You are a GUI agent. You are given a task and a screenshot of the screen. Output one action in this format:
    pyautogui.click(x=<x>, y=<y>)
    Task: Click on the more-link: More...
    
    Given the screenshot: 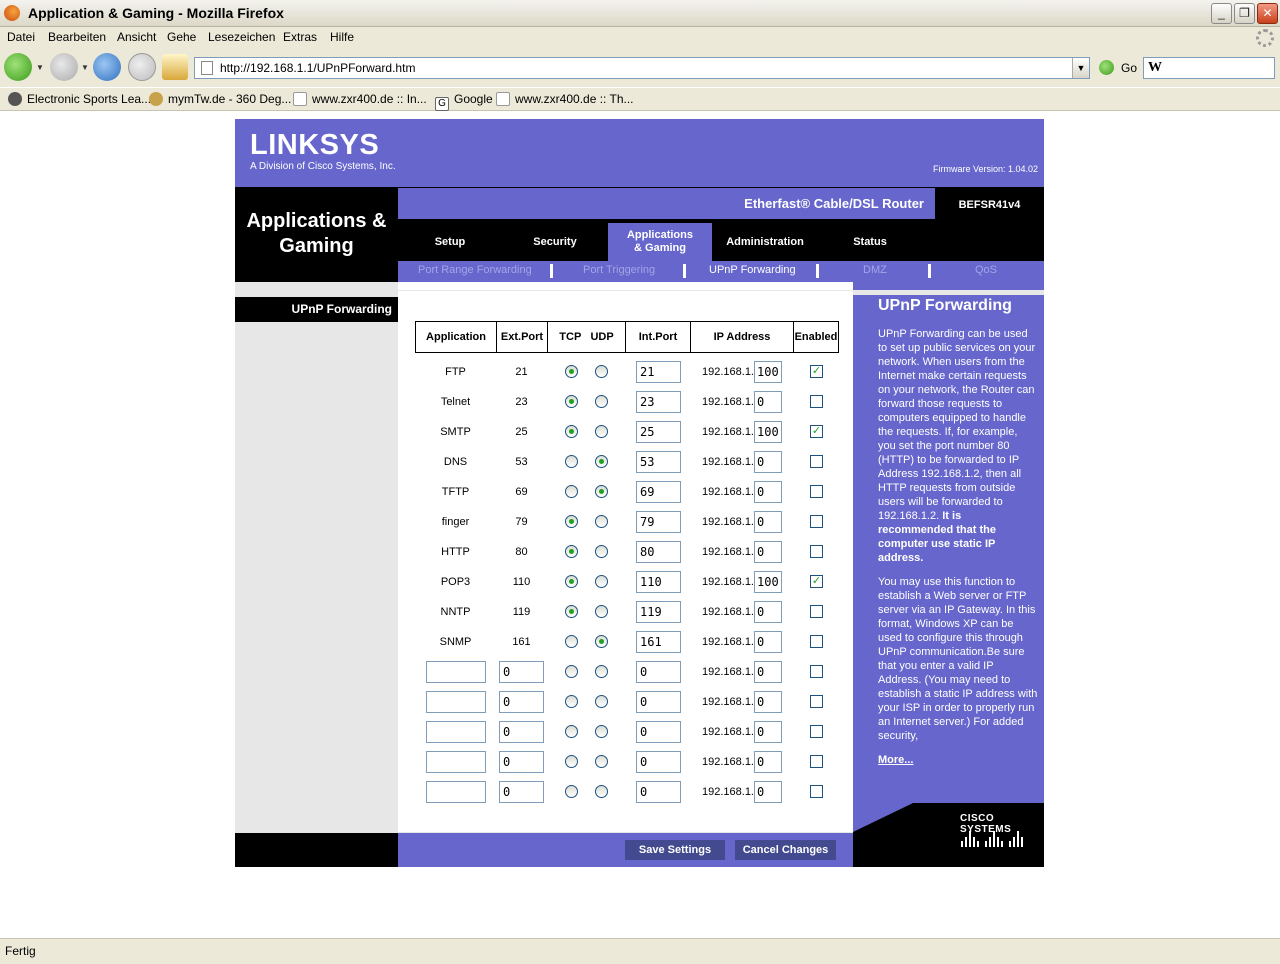 What is the action you would take?
    pyautogui.click(x=895, y=760)
    